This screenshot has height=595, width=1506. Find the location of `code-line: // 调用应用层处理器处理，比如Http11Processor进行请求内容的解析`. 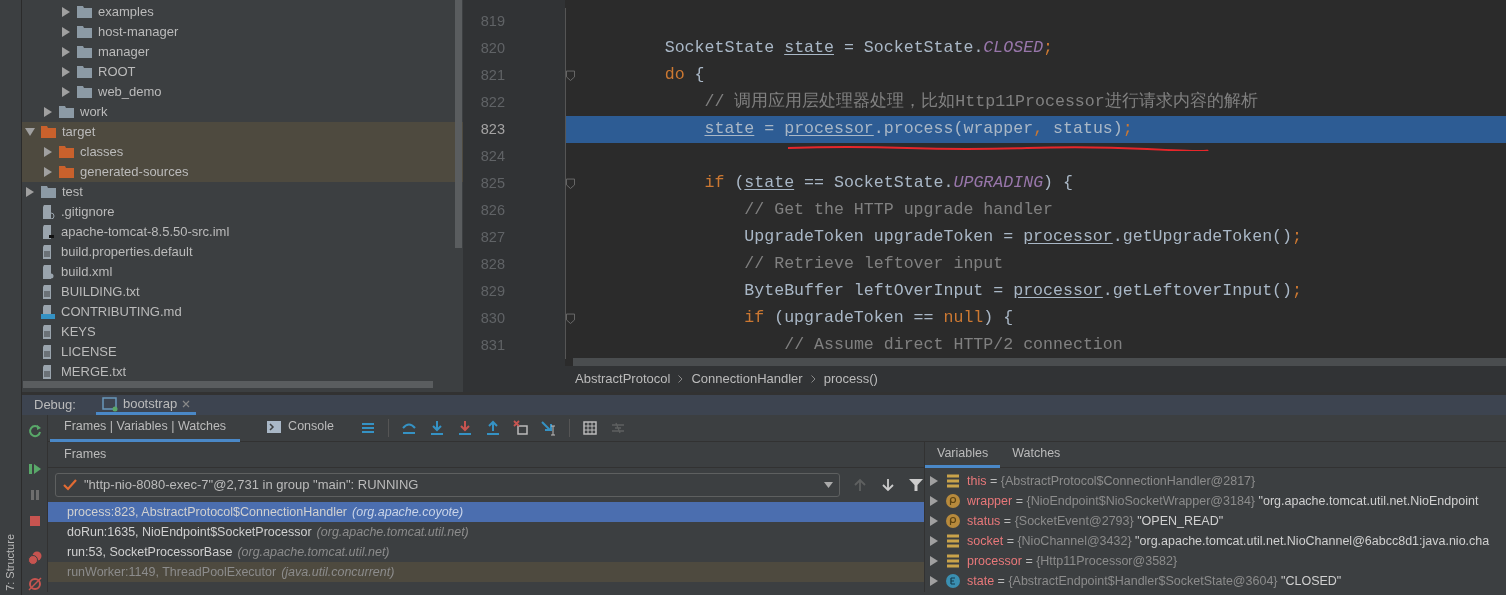

code-line: // 调用应用层处理器处理，比如Http11Processor进行请求内容的解析 is located at coordinates (981, 102).